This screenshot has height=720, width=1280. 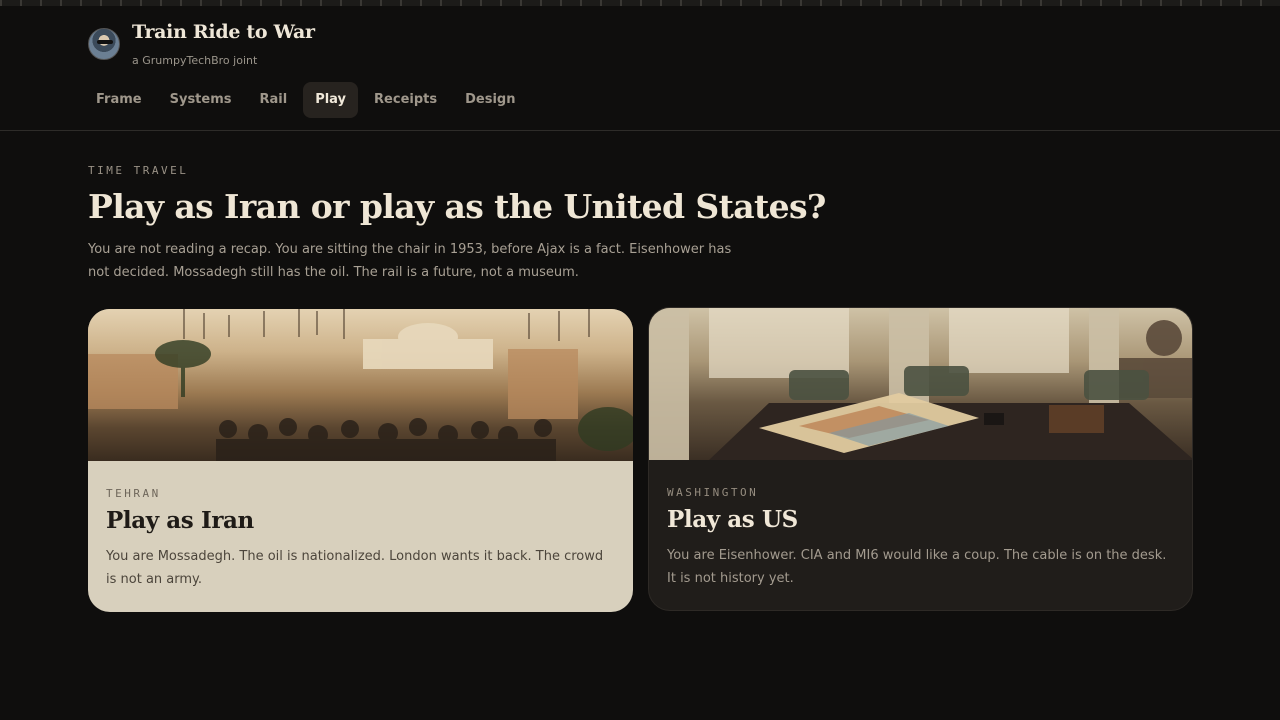 What do you see at coordinates (223, 32) in the screenshot?
I see `site-title: Train Ride to War` at bounding box center [223, 32].